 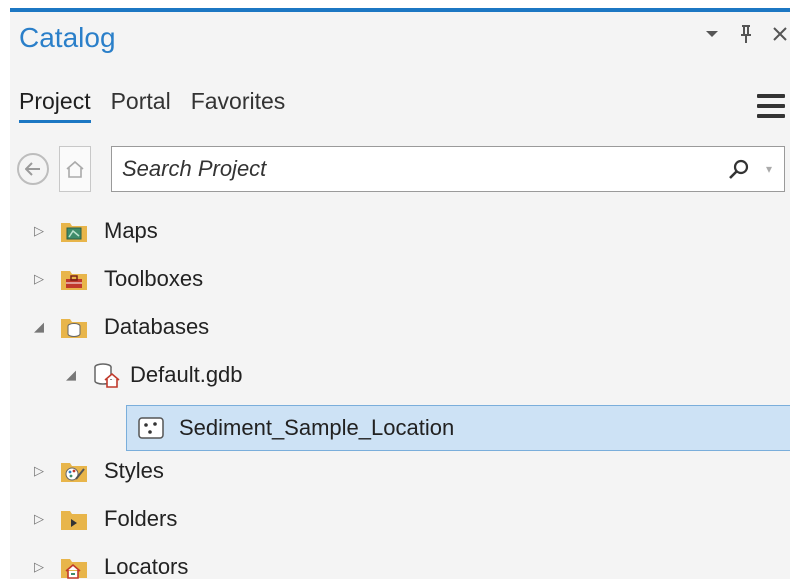 I want to click on home-icon, so click(x=75, y=169).